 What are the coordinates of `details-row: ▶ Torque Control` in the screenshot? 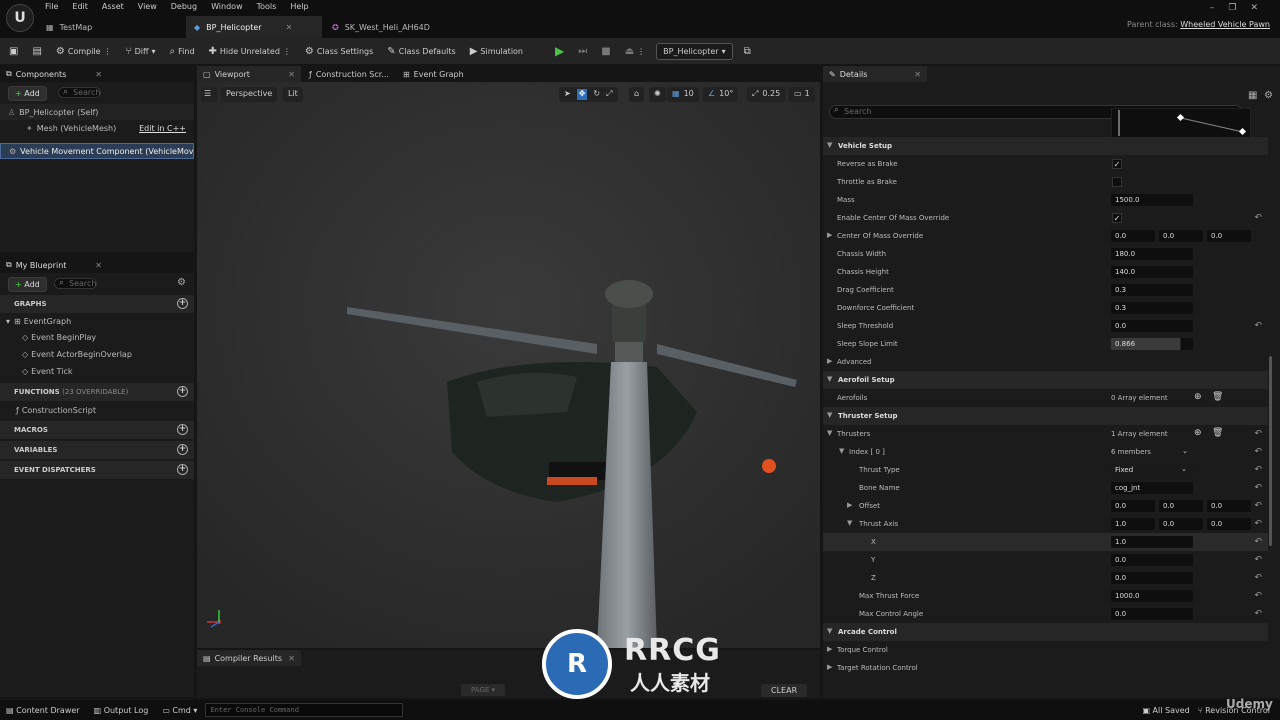 It's located at (1045, 650).